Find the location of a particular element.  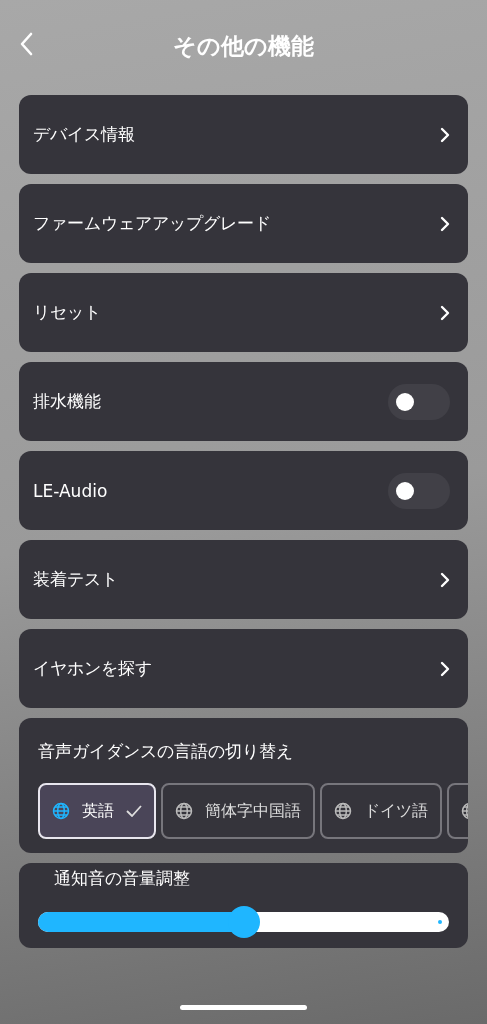

row-label: イヤホンを探す is located at coordinates (92, 668).